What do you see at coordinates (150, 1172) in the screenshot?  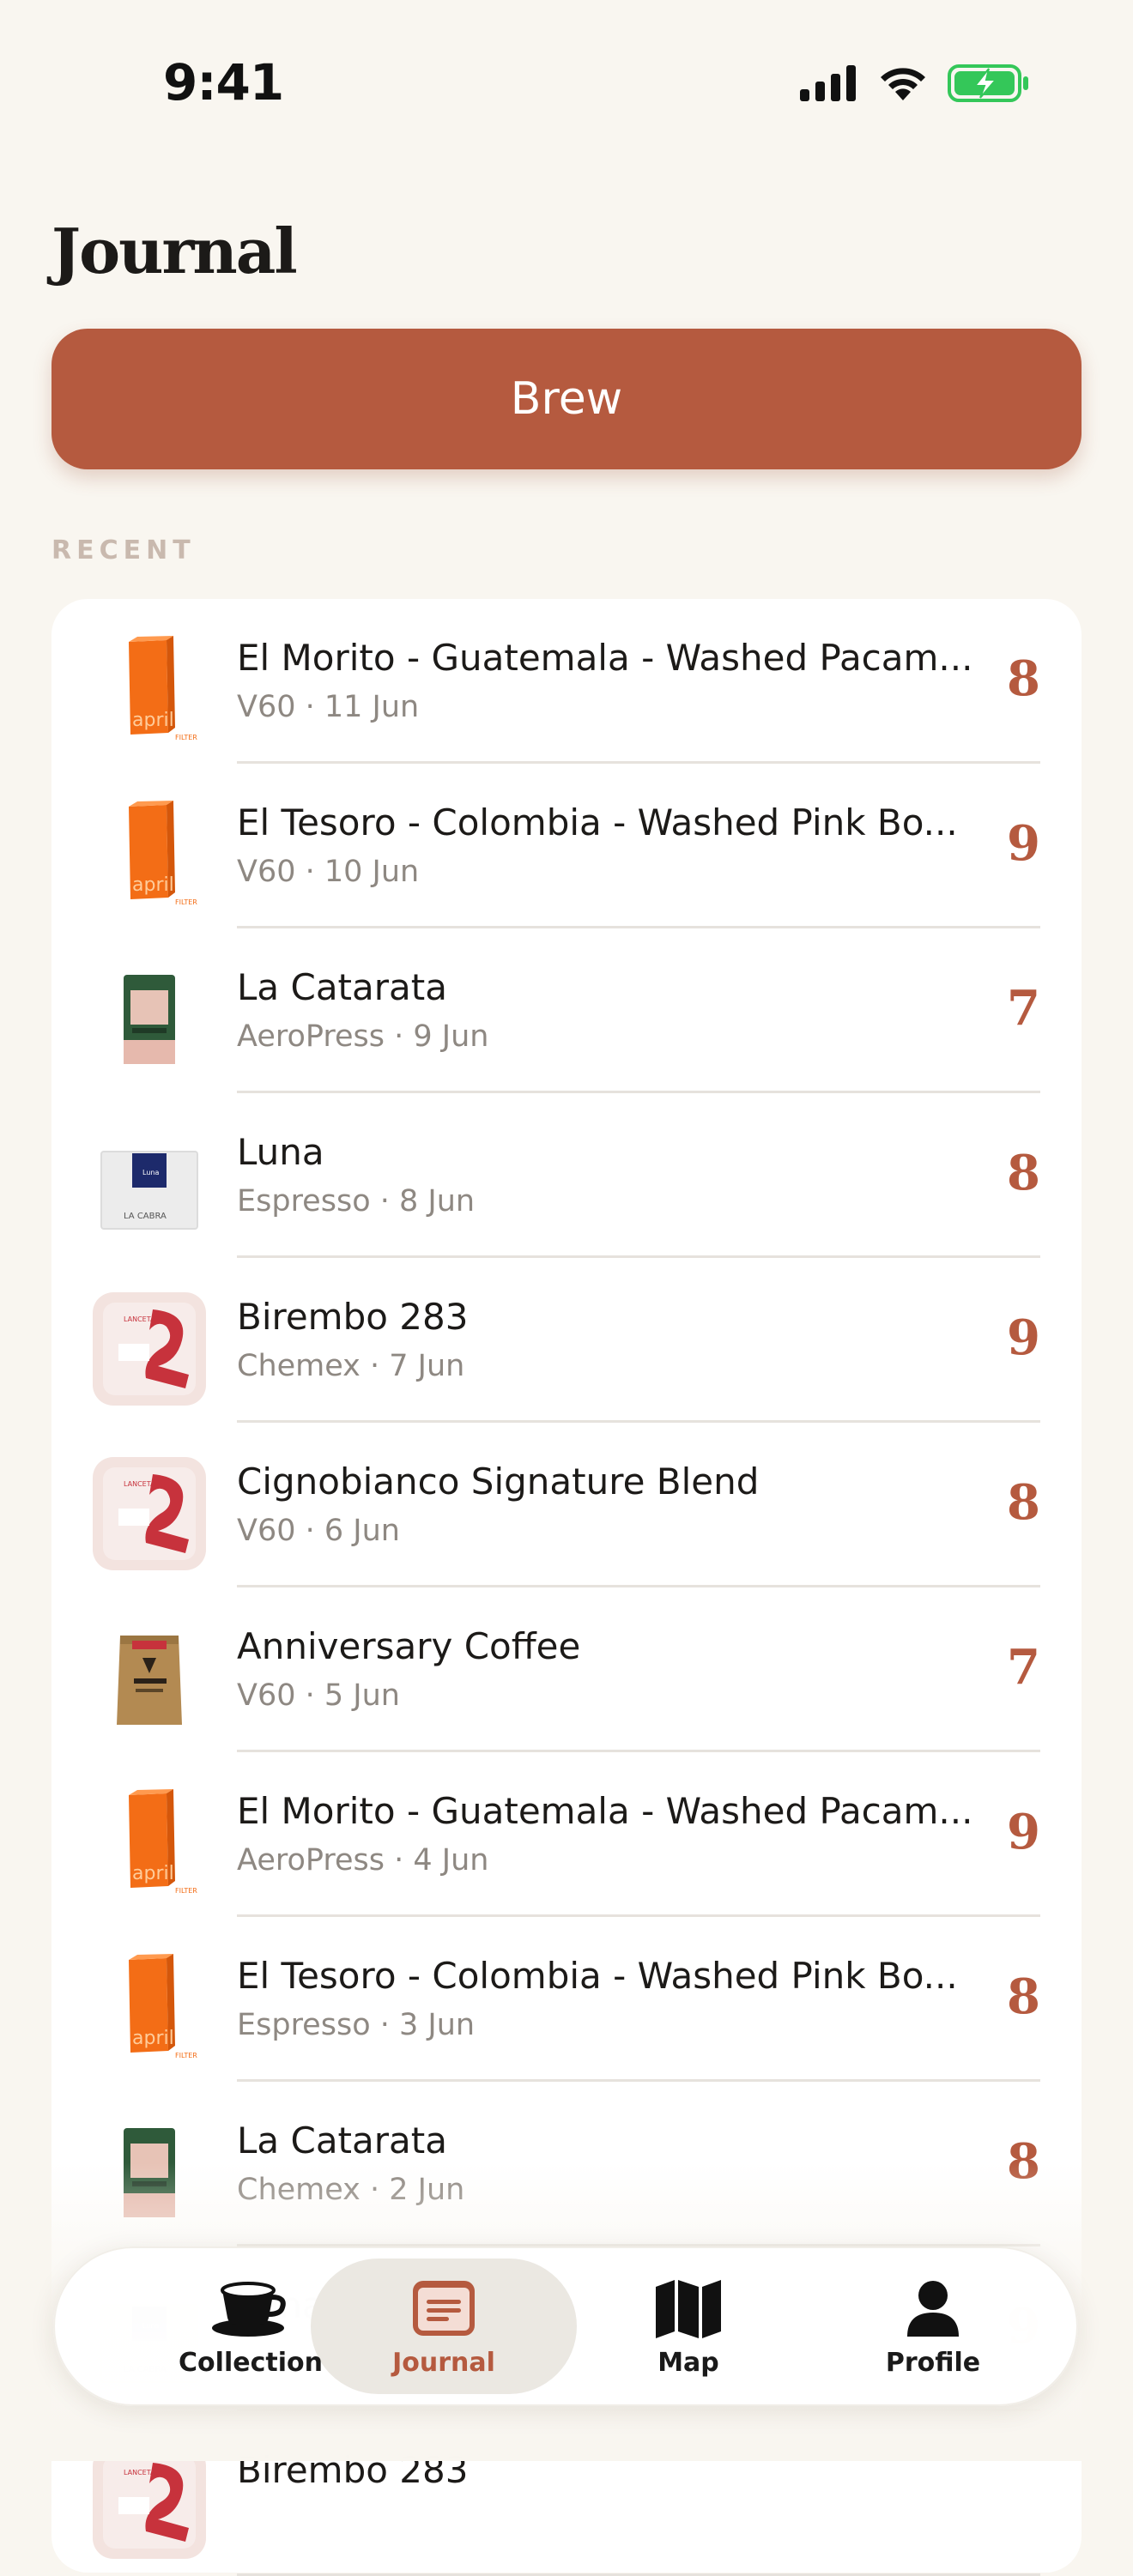 I see `svg-text: Luna` at bounding box center [150, 1172].